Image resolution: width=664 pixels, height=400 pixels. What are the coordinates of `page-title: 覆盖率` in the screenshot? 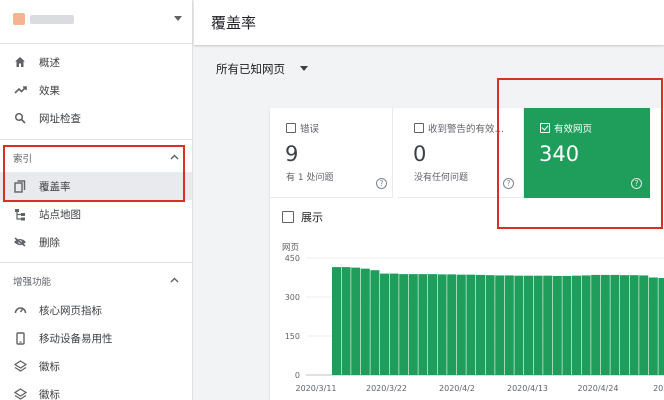 It's located at (234, 23).